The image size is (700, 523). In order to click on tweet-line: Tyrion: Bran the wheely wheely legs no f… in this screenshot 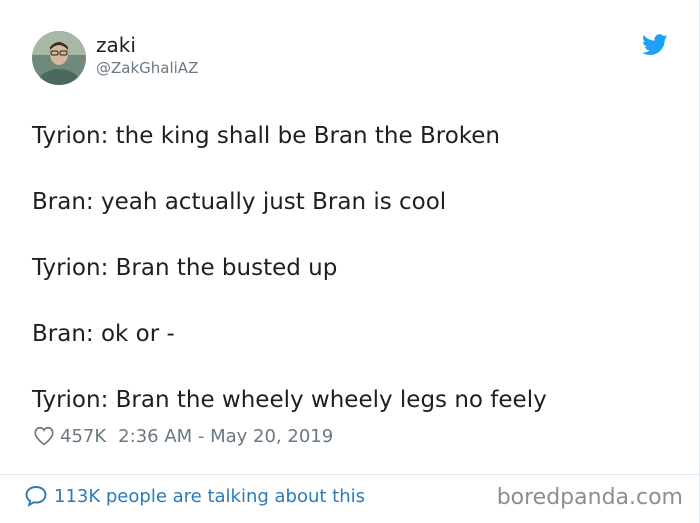, I will do `click(289, 400)`.